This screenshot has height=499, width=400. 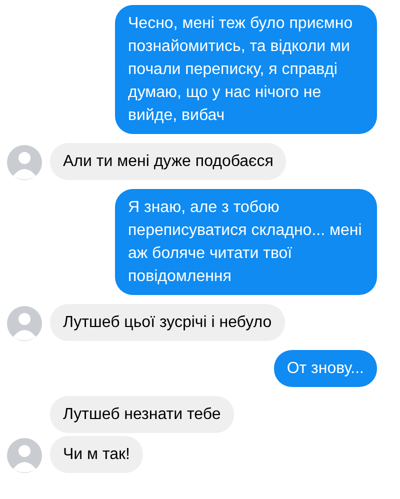 I want to click on received-message: Али ти мені дуже подобаєся, so click(x=168, y=161).